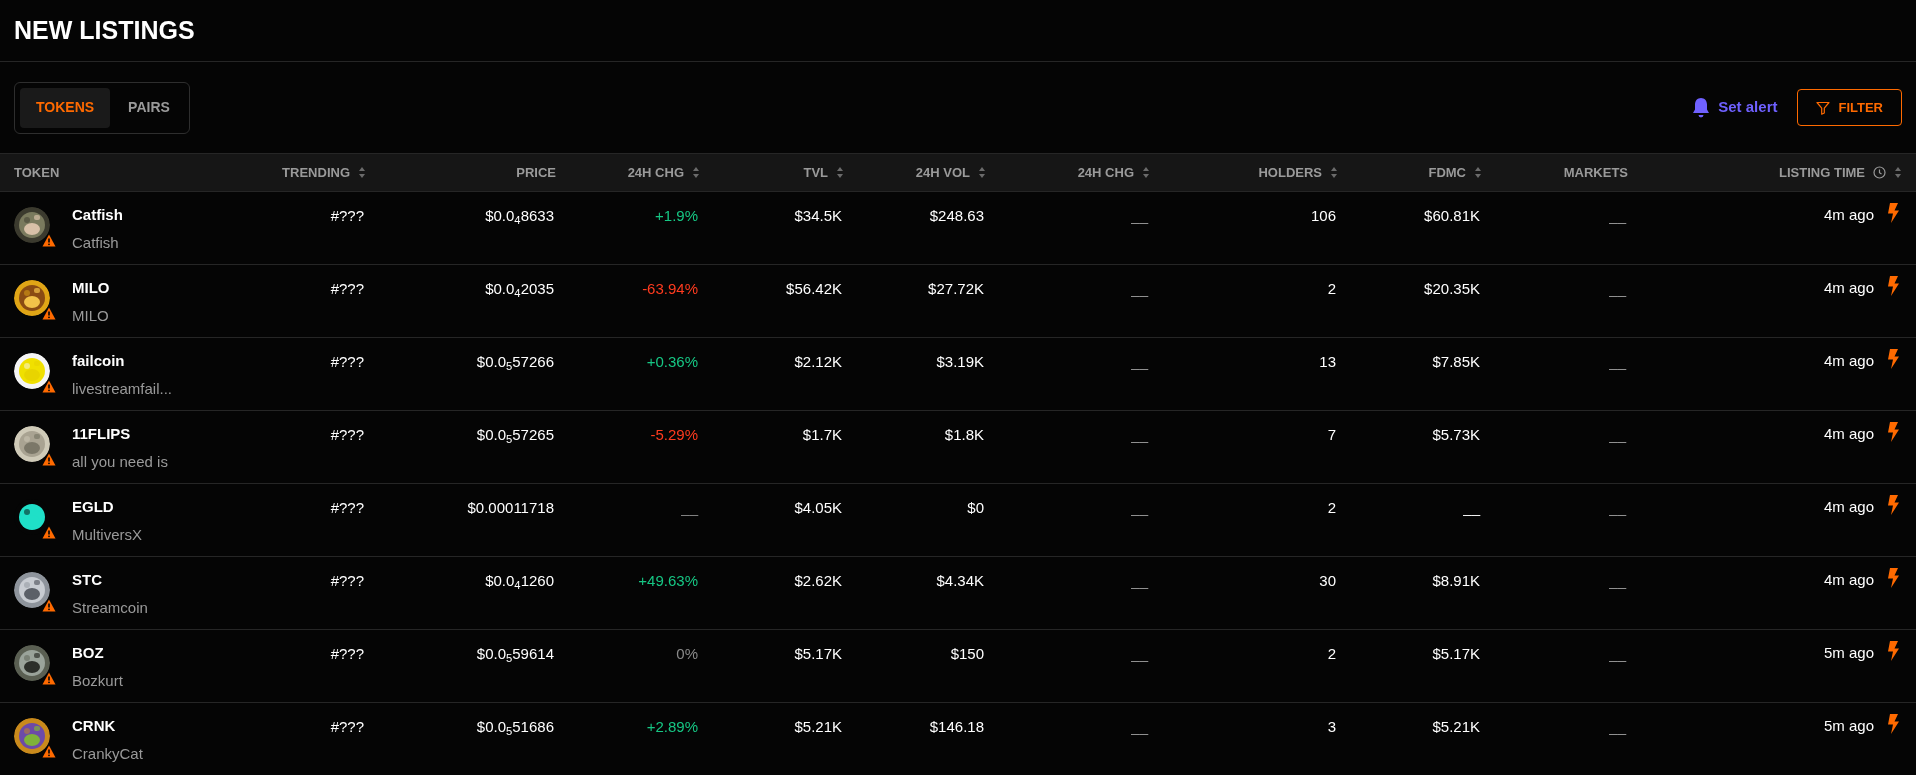 Image resolution: width=1916 pixels, height=775 pixels. I want to click on fdmc-value: $7.85K, so click(1456, 361).